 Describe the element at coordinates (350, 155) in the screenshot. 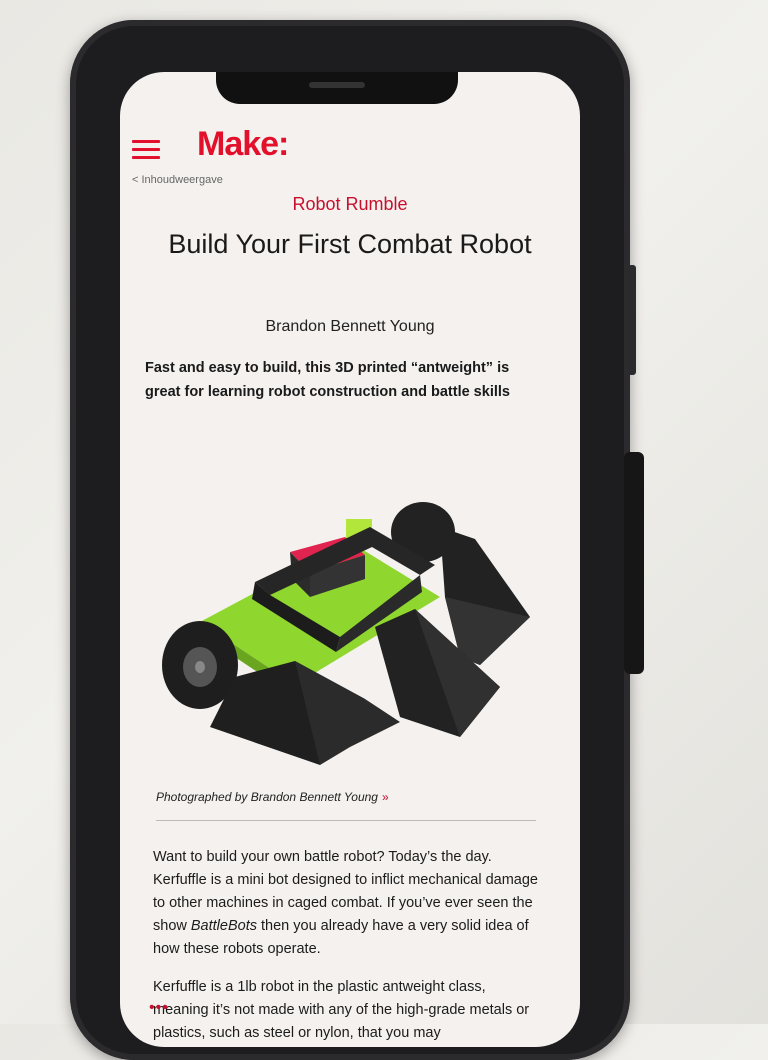

I see `app-header: Make: < Inhoudweergave` at that location.